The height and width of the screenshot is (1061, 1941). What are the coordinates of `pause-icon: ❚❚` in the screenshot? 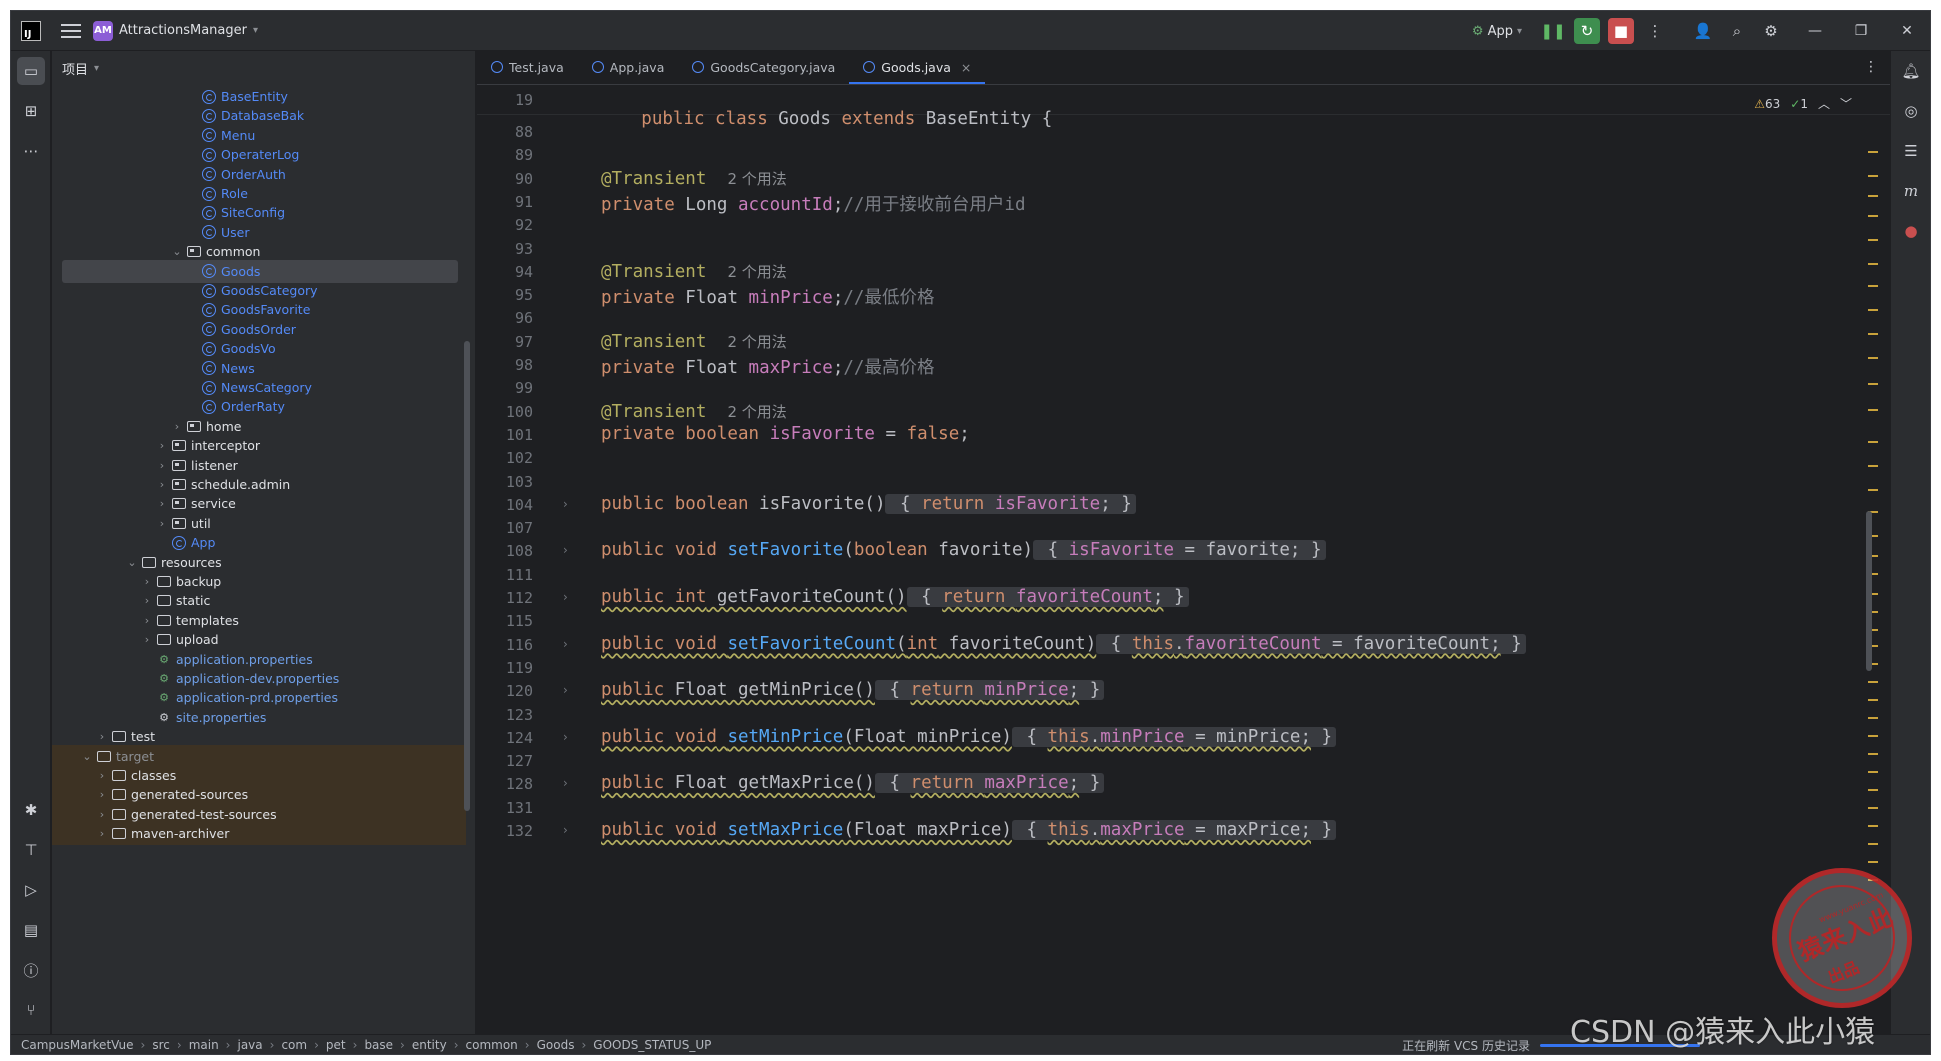 It's located at (1553, 31).